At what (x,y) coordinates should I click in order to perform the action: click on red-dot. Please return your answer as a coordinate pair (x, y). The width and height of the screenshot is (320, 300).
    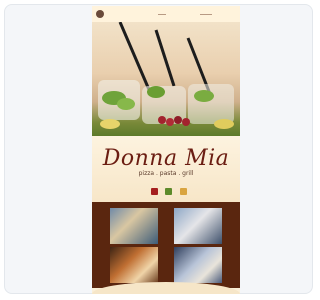
    Looking at the image, I should click on (154, 191).